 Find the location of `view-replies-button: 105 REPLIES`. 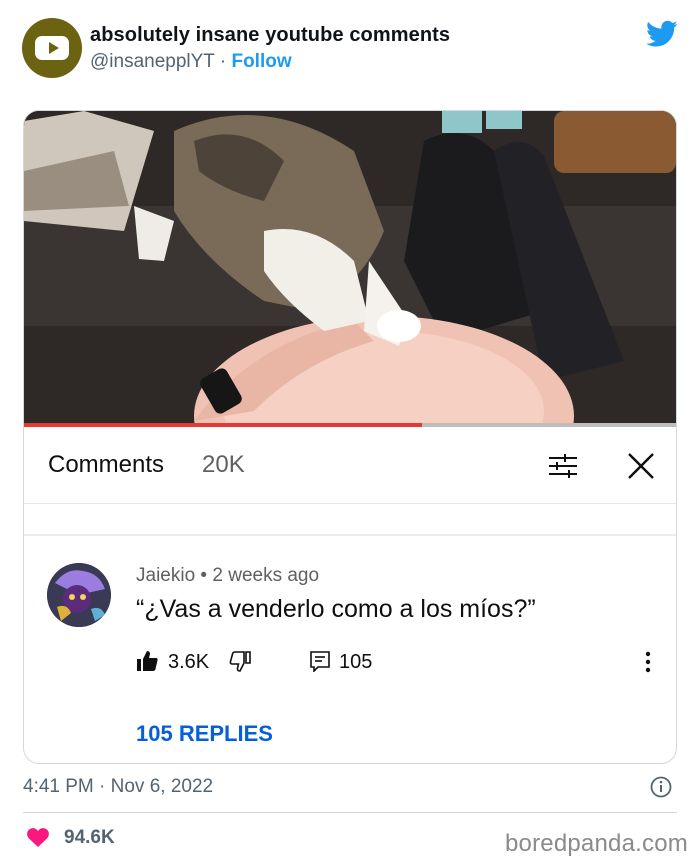

view-replies-button: 105 REPLIES is located at coordinates (204, 734).